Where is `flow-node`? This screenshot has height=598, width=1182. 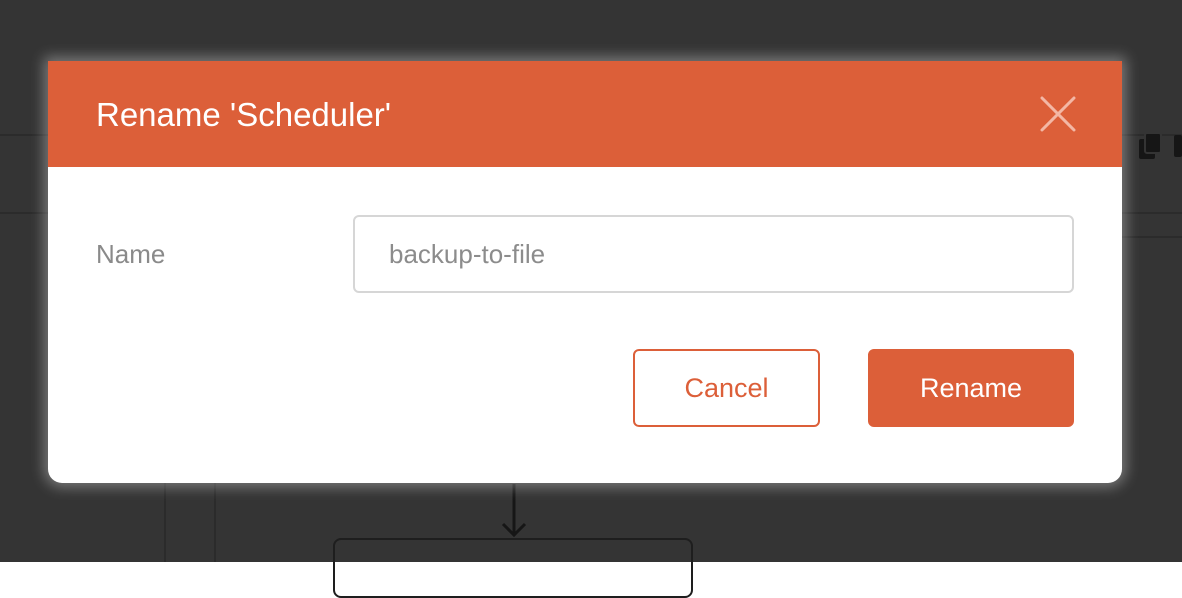 flow-node is located at coordinates (513, 568).